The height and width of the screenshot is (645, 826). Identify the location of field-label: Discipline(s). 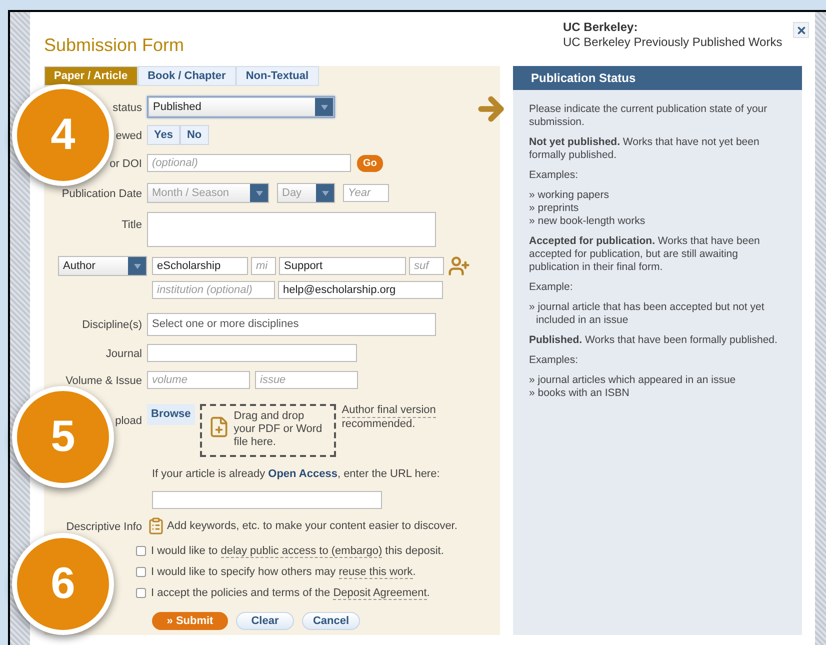
(112, 325).